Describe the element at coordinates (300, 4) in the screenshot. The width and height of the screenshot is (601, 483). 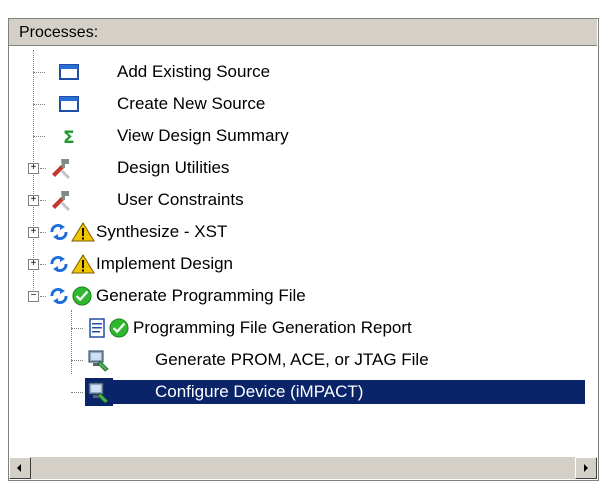
I see `window-top-strip` at that location.